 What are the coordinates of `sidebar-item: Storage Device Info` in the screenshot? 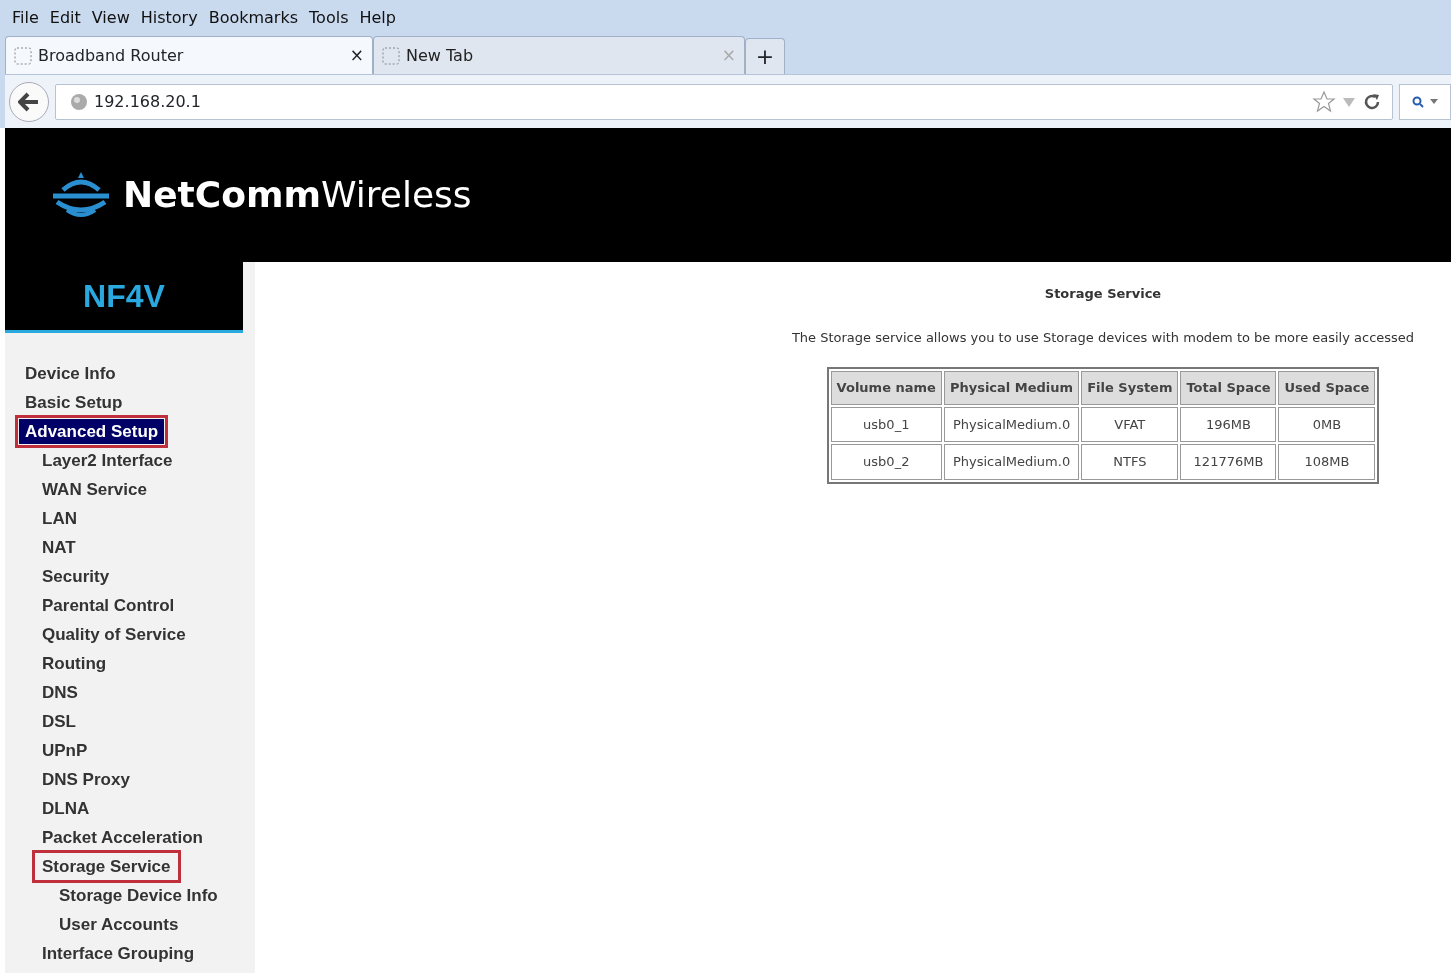 It's located at (138, 895).